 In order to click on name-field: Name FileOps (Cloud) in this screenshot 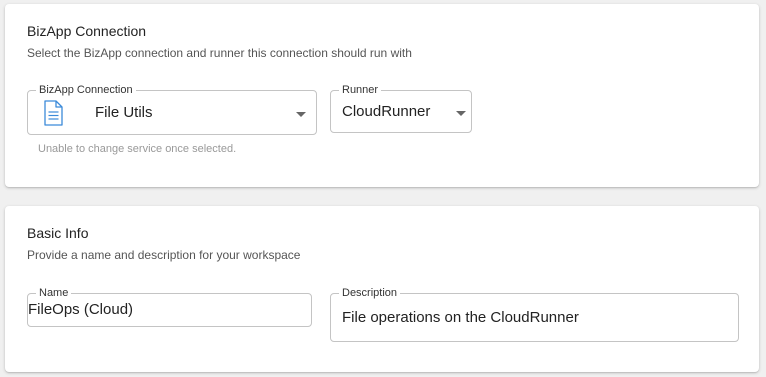, I will do `click(169, 306)`.